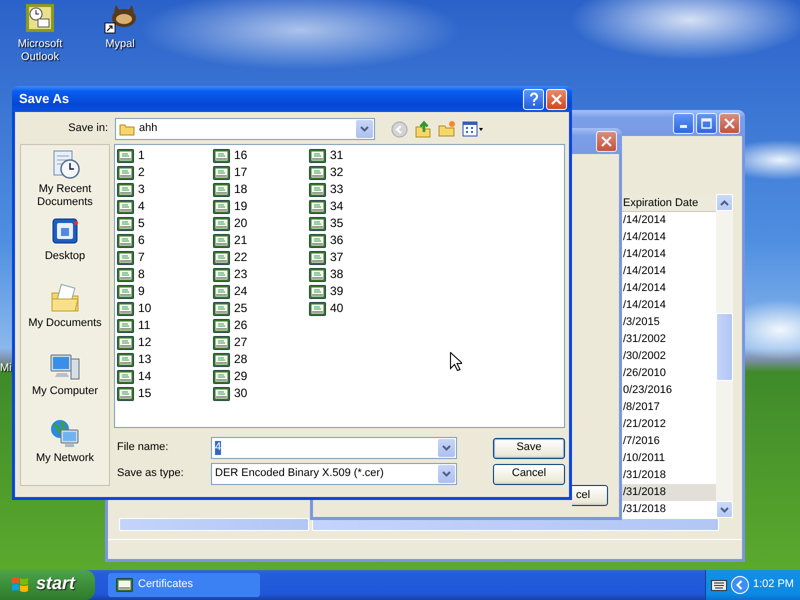 Image resolution: width=800 pixels, height=600 pixels. What do you see at coordinates (326, 223) in the screenshot?
I see `file-item: 35` at bounding box center [326, 223].